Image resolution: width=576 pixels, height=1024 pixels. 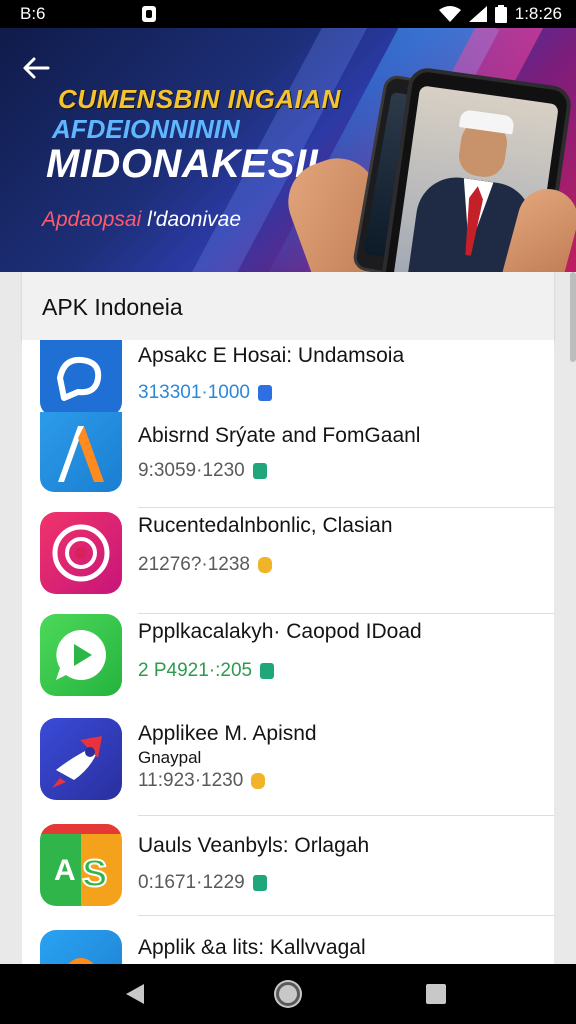 What do you see at coordinates (538, 13) in the screenshot?
I see `status-time-right: 1:8:26` at bounding box center [538, 13].